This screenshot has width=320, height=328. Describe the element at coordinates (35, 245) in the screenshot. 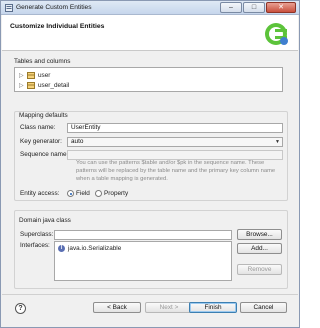

I see `interfaces-label: Interfaces:` at that location.